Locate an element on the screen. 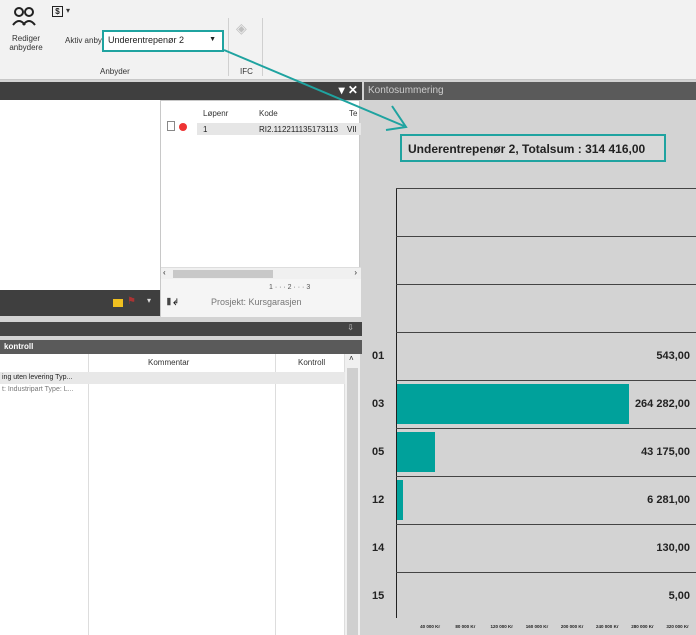 This screenshot has width=696, height=635. chart-category-label: 05 is located at coordinates (378, 452).